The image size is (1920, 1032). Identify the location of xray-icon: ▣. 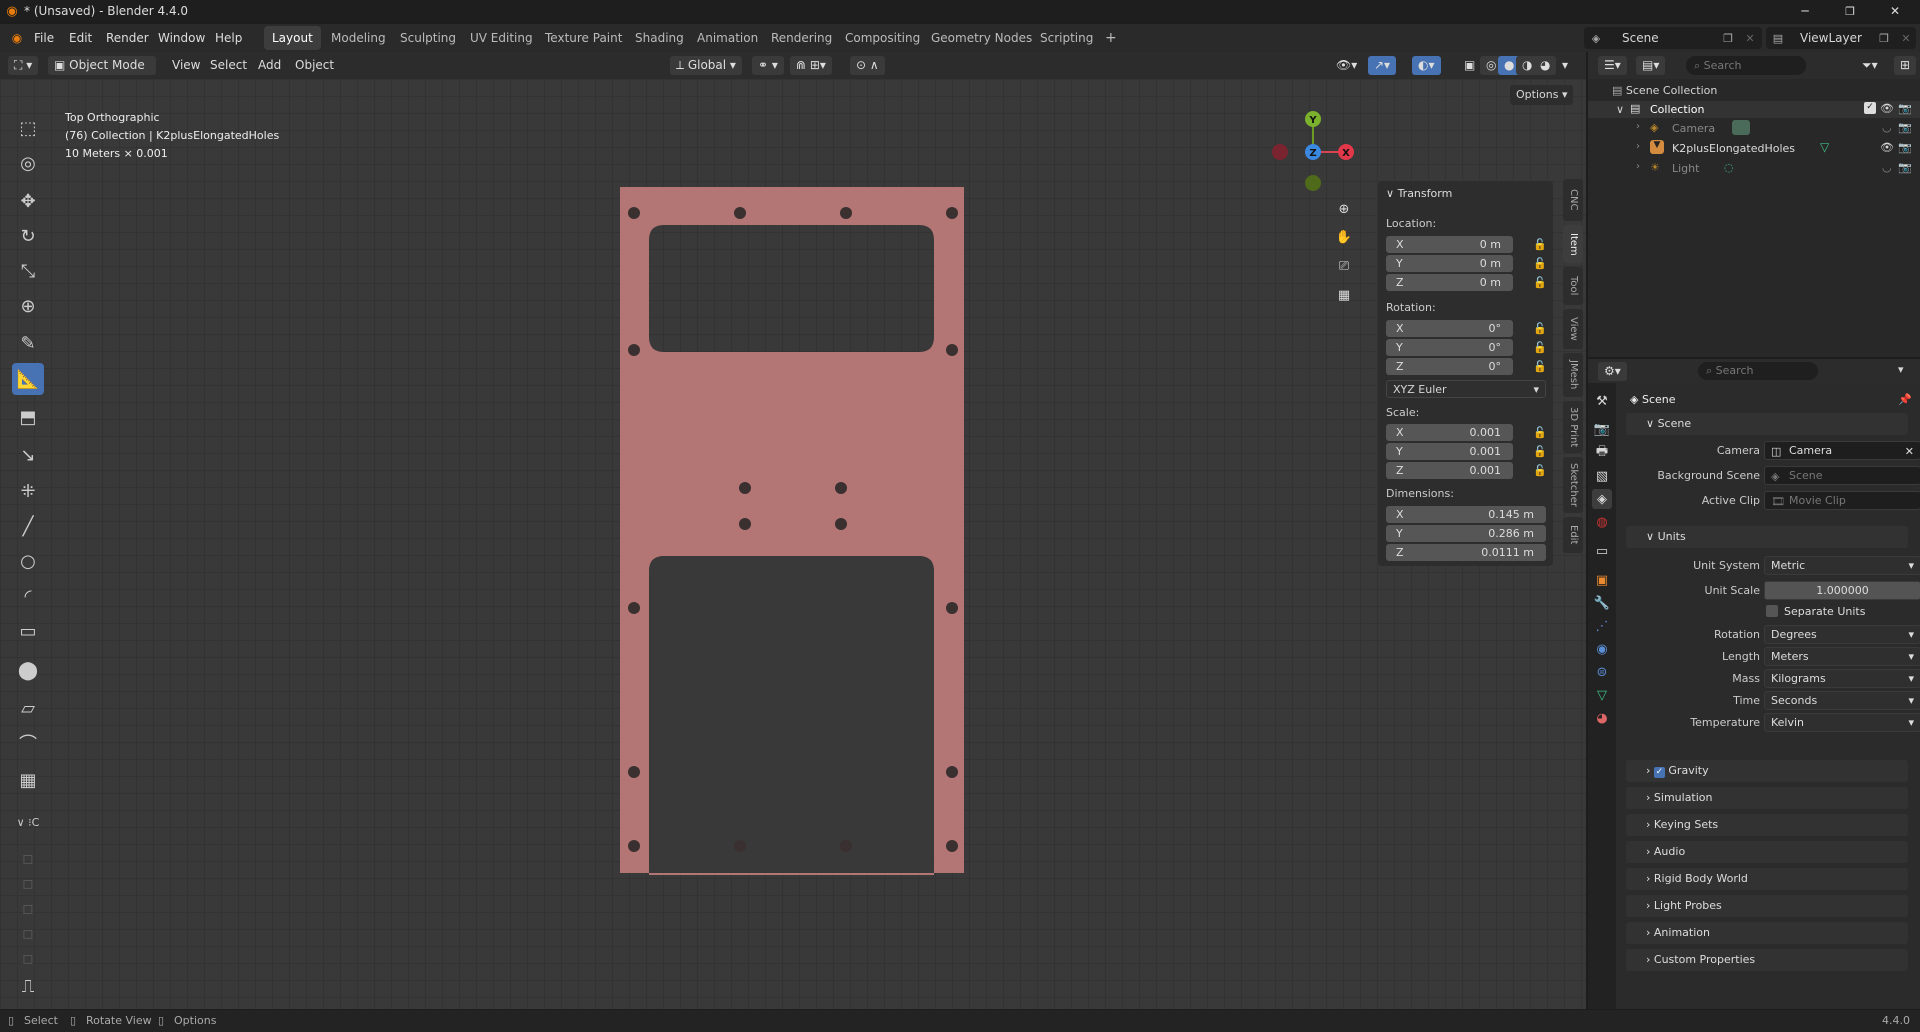
(1469, 65).